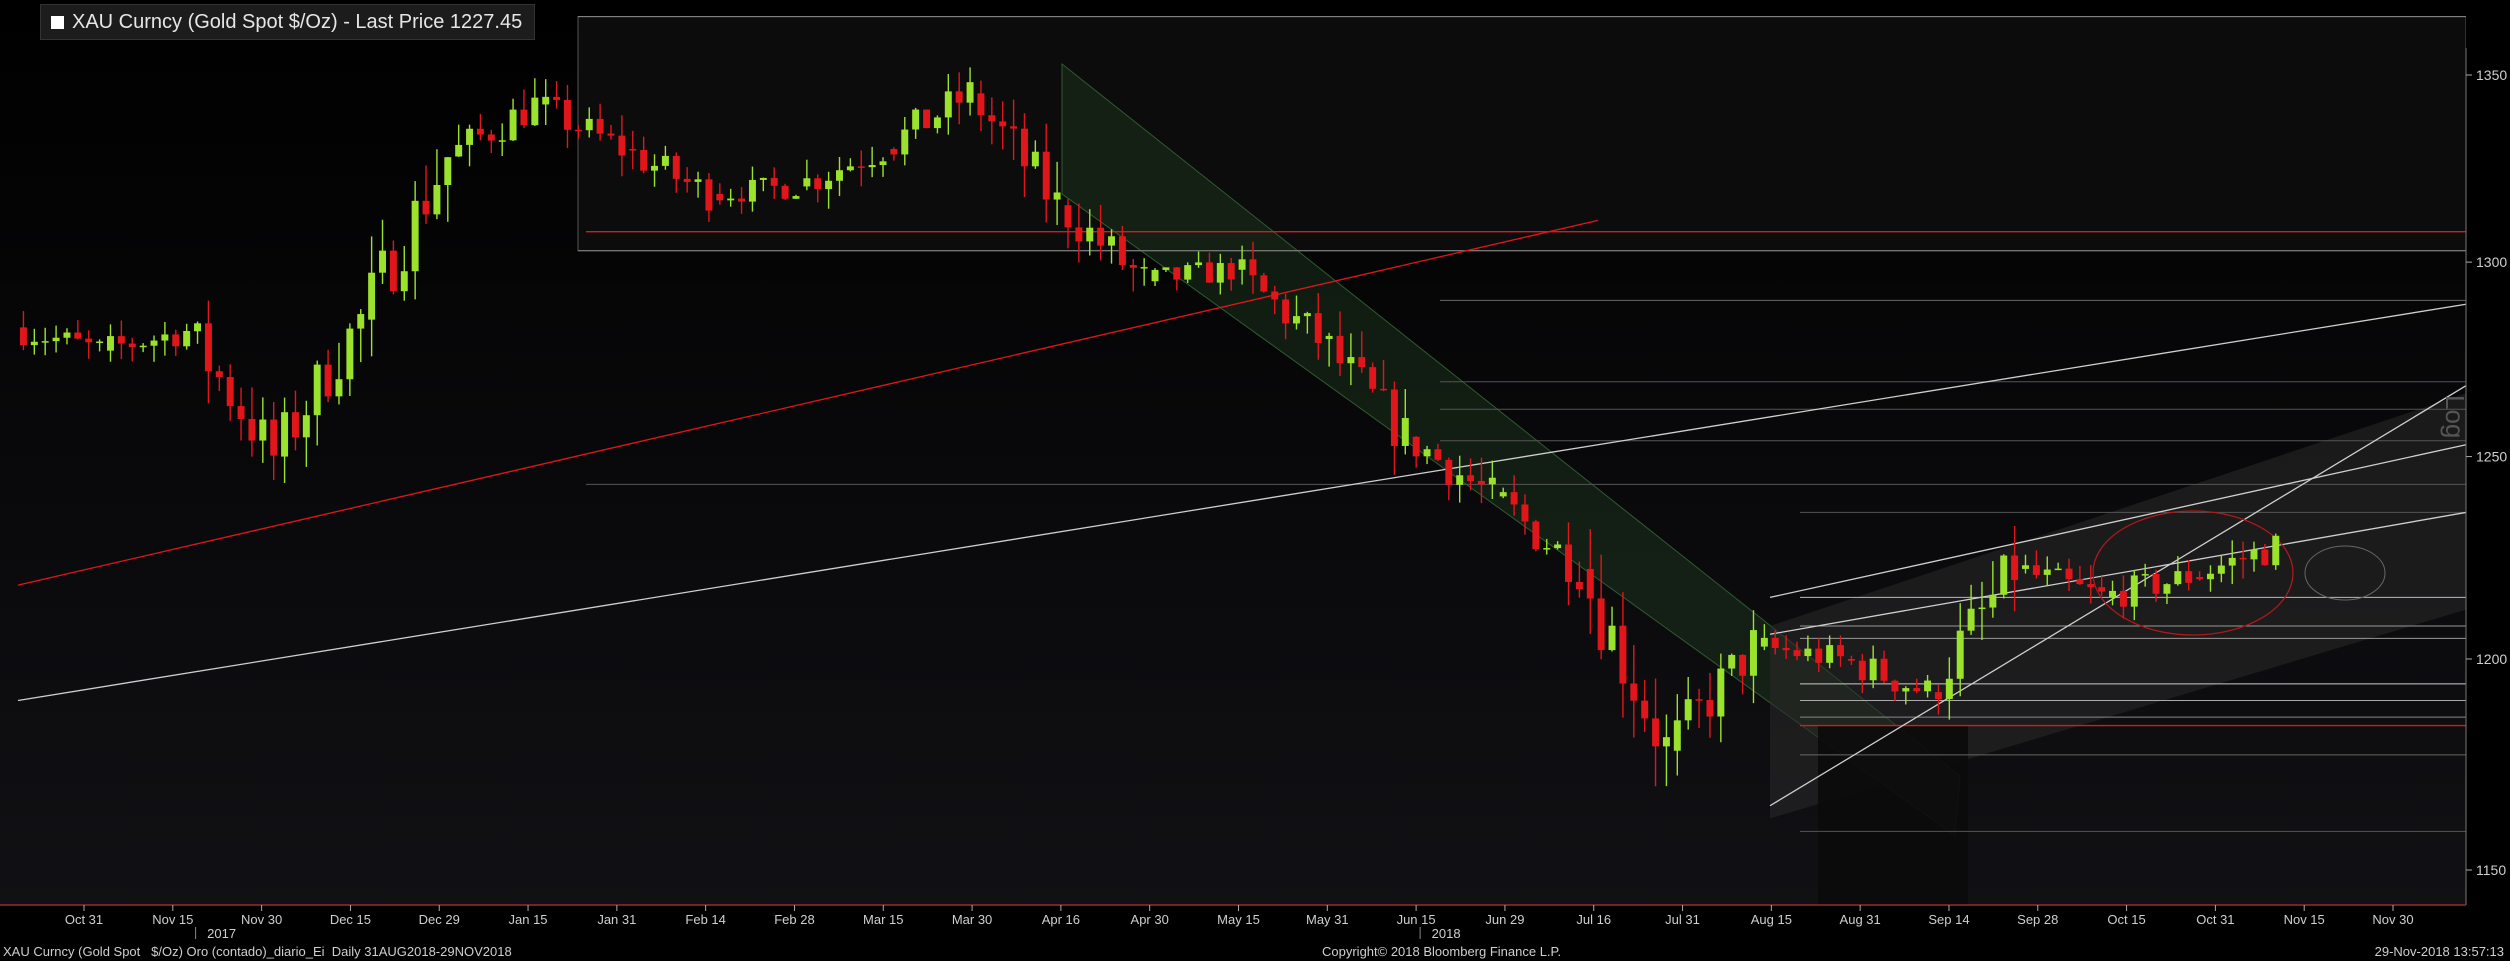 Image resolution: width=2510 pixels, height=961 pixels. What do you see at coordinates (1061, 919) in the screenshot?
I see `time-tick-label: Apr 16` at bounding box center [1061, 919].